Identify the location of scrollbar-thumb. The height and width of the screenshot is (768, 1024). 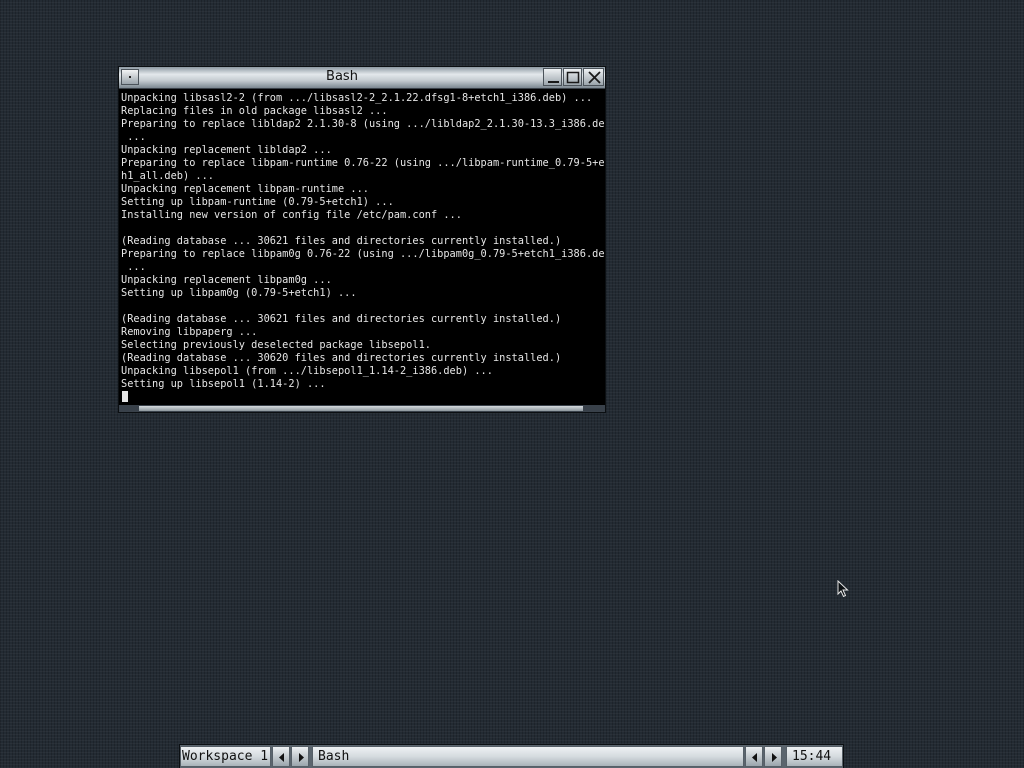
(361, 408).